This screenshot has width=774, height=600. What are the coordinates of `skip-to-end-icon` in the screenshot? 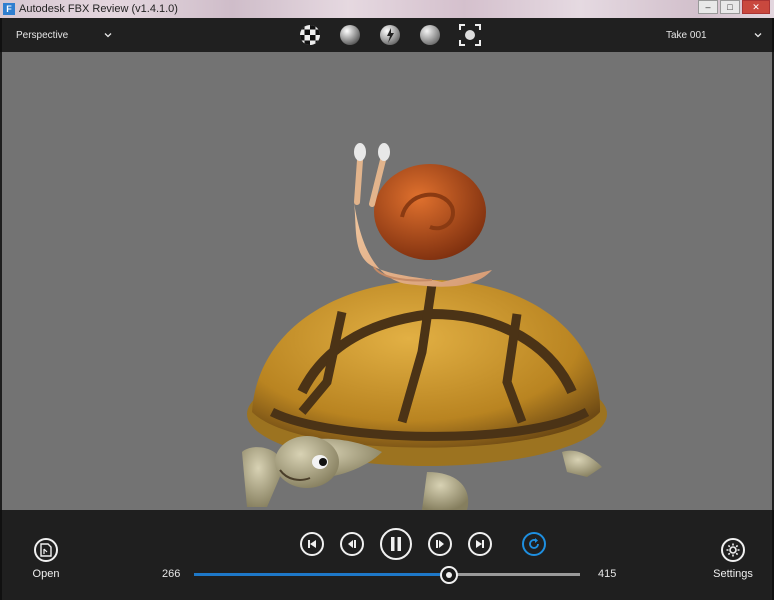 It's located at (480, 544).